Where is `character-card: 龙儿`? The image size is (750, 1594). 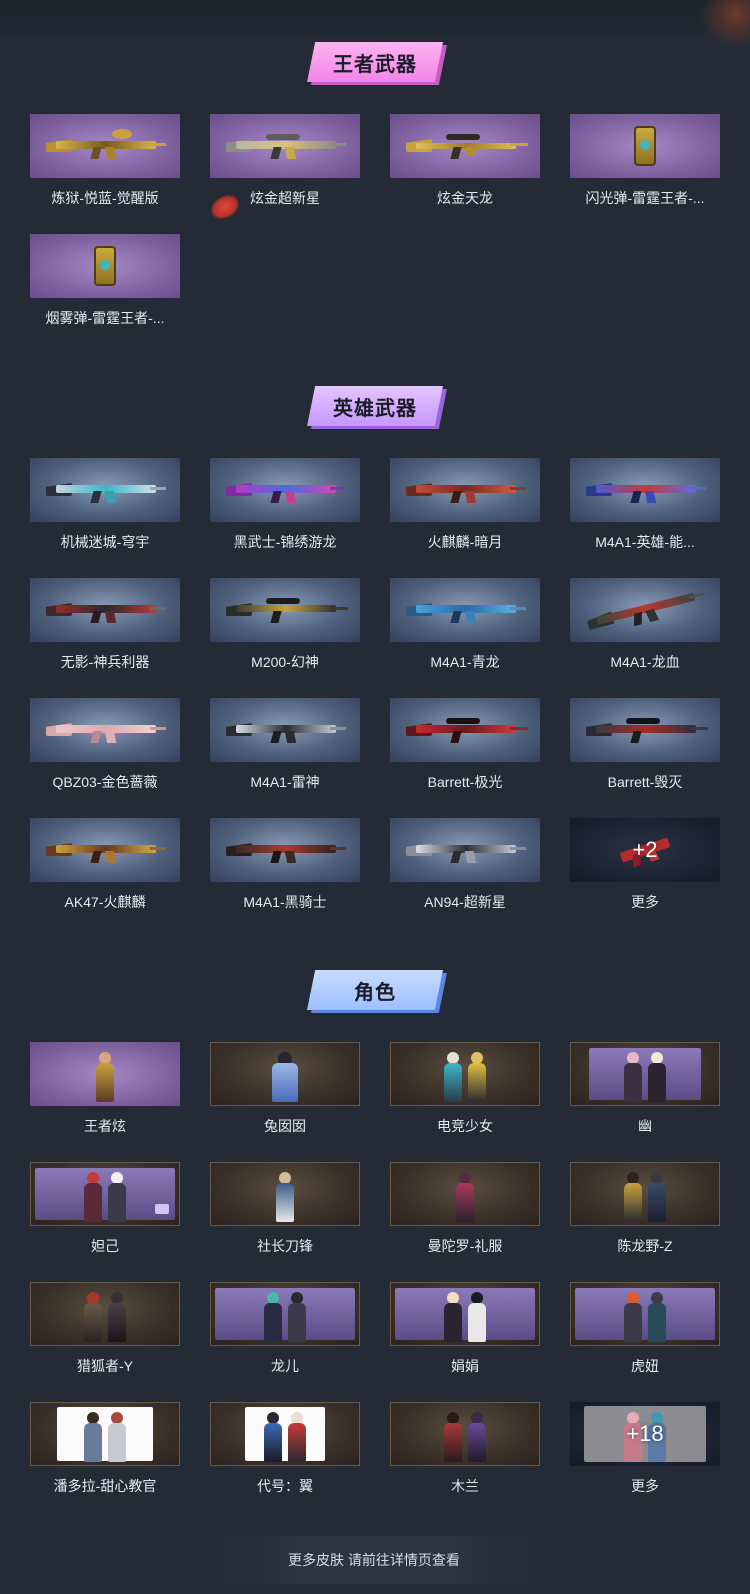 character-card: 龙儿 is located at coordinates (285, 1334).